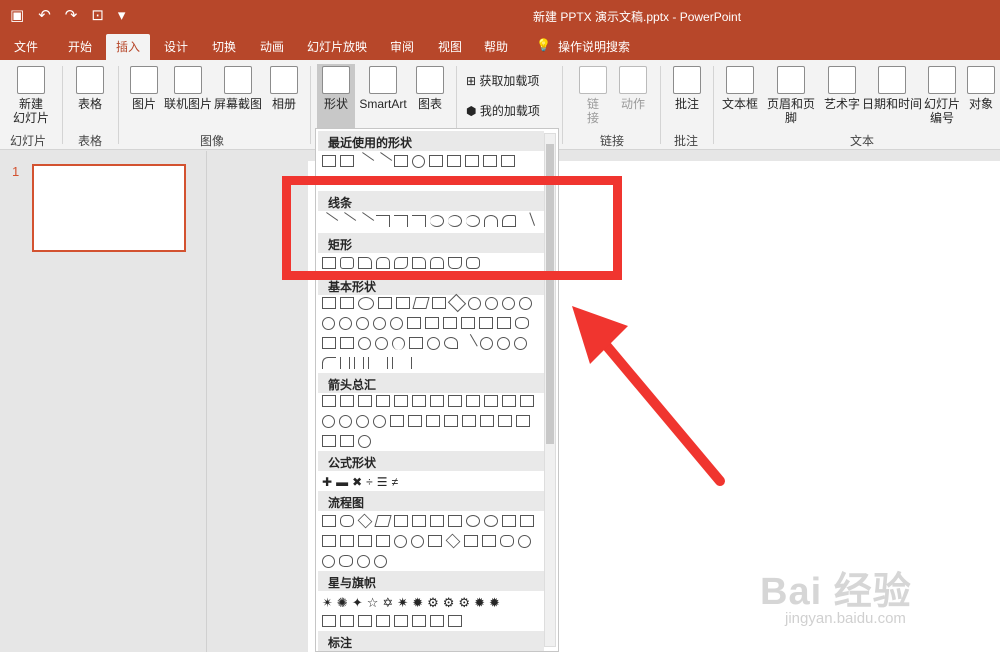  Describe the element at coordinates (224, 46) in the screenshot. I see `tab-transitions: 切换` at that location.